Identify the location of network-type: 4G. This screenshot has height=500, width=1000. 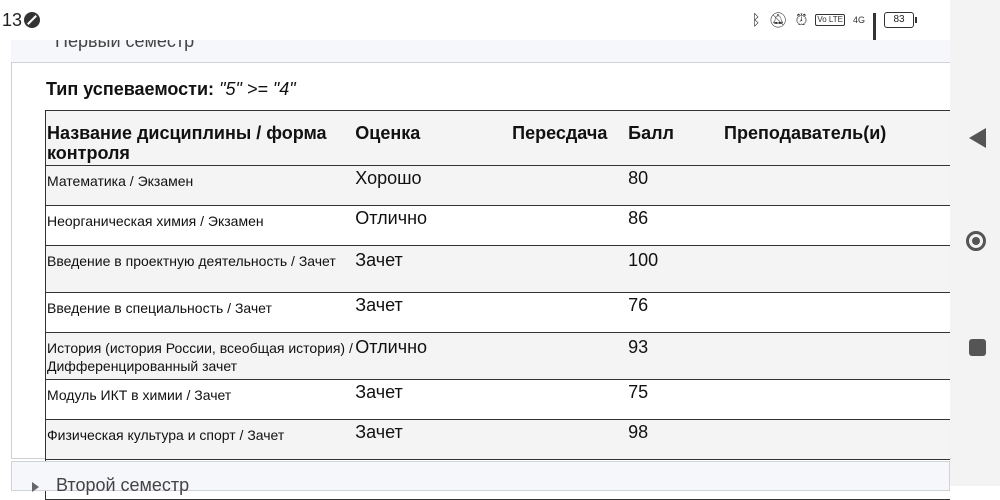
(858, 19).